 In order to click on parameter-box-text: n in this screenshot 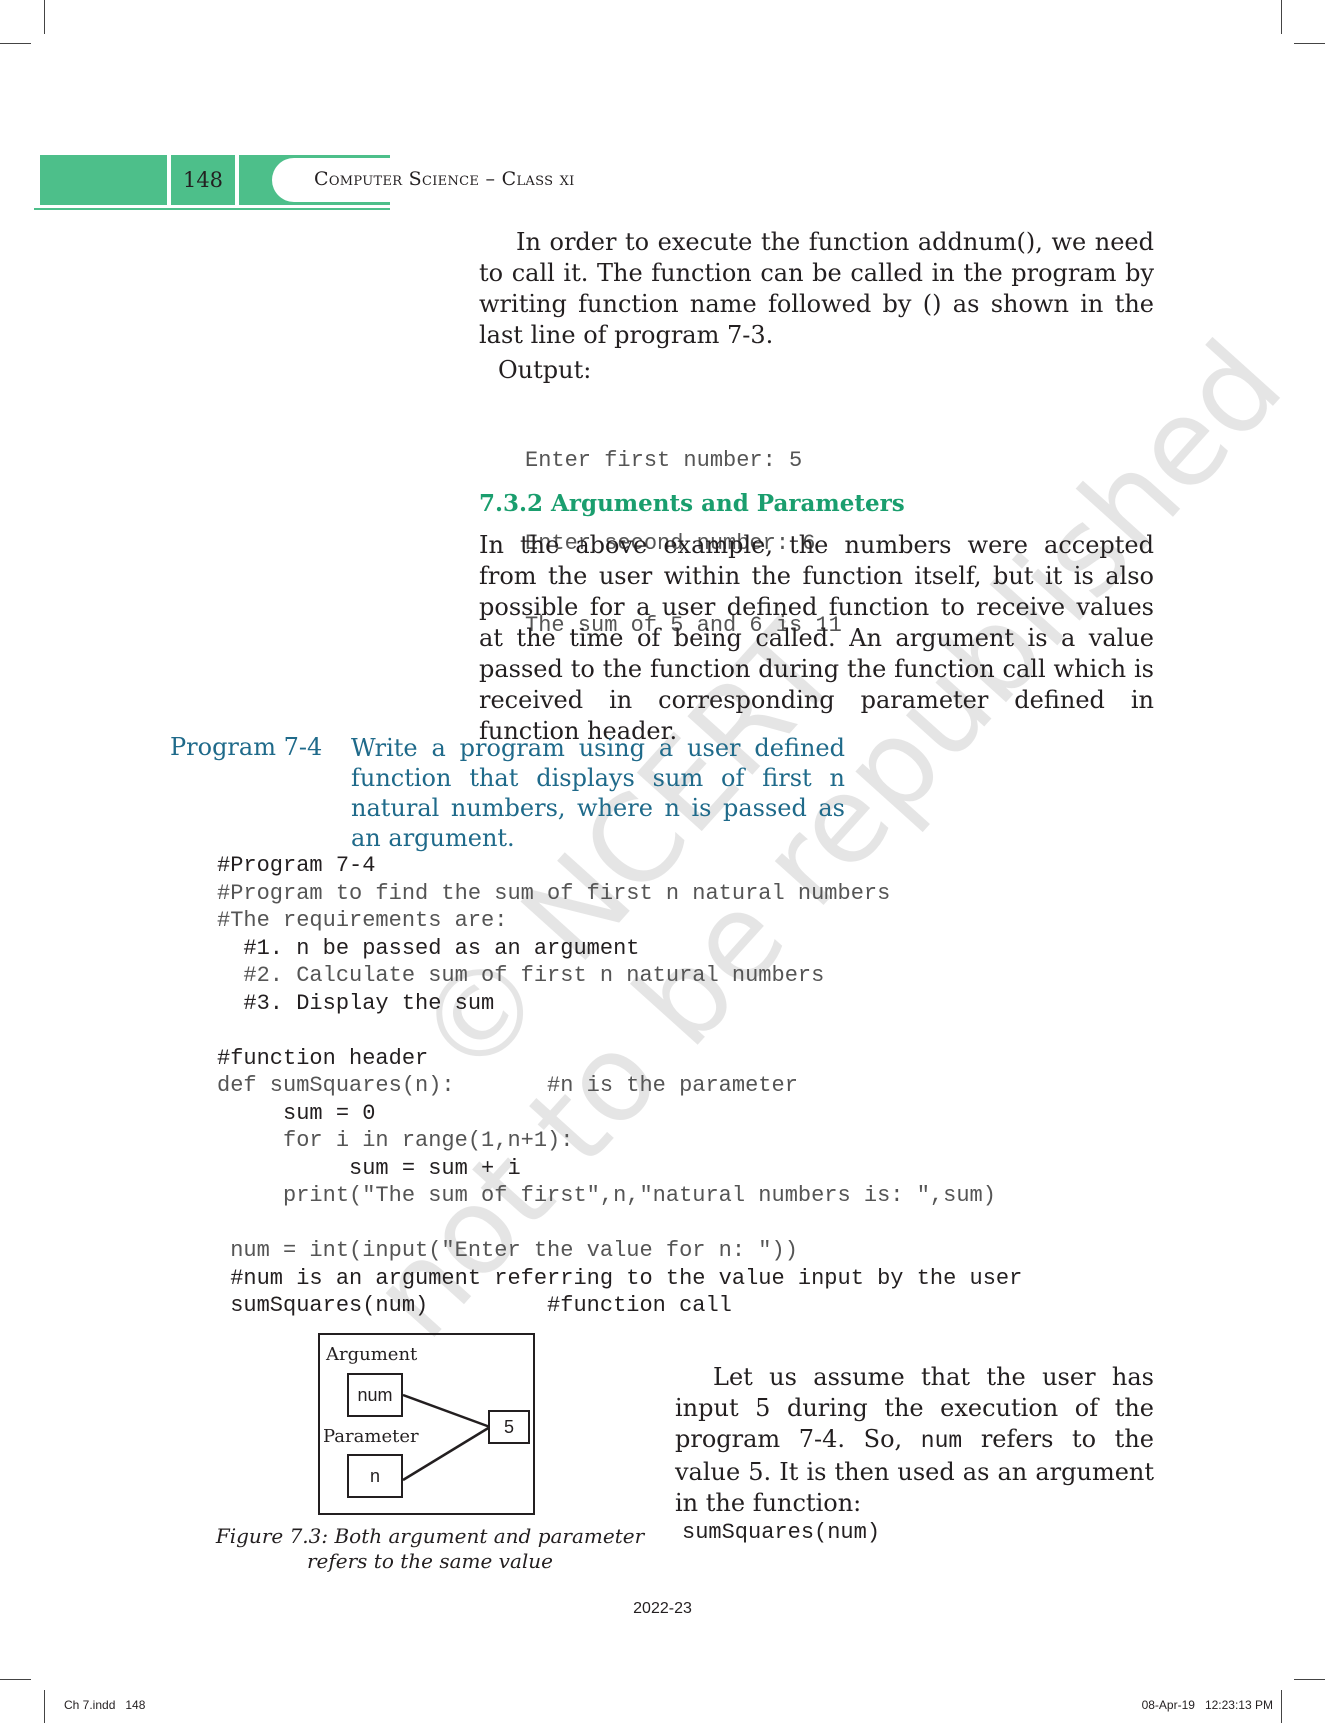, I will do `click(374, 1475)`.